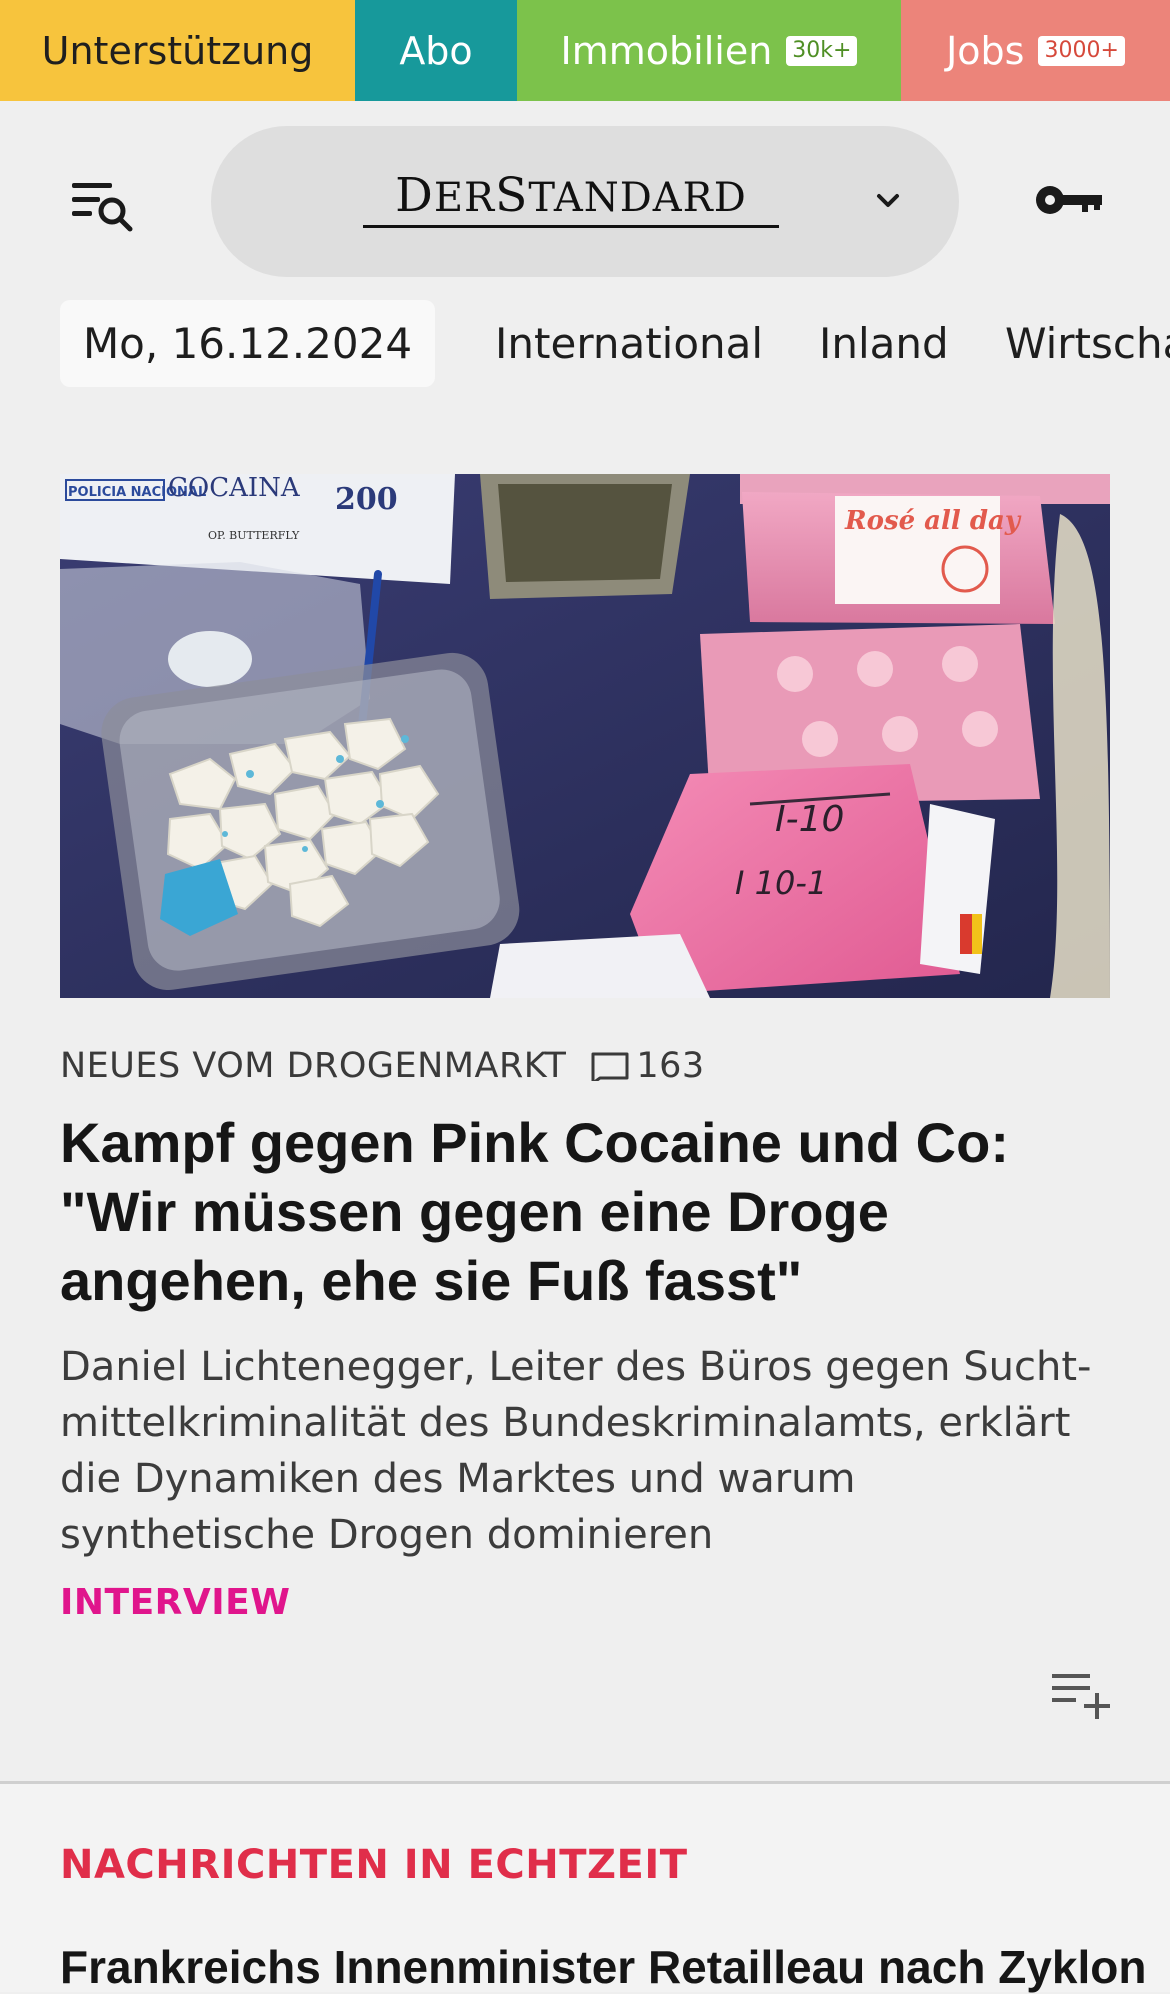 The image size is (1170, 1994). Describe the element at coordinates (781, 883) in the screenshot. I see `package-mark-2: I 10-1` at that location.